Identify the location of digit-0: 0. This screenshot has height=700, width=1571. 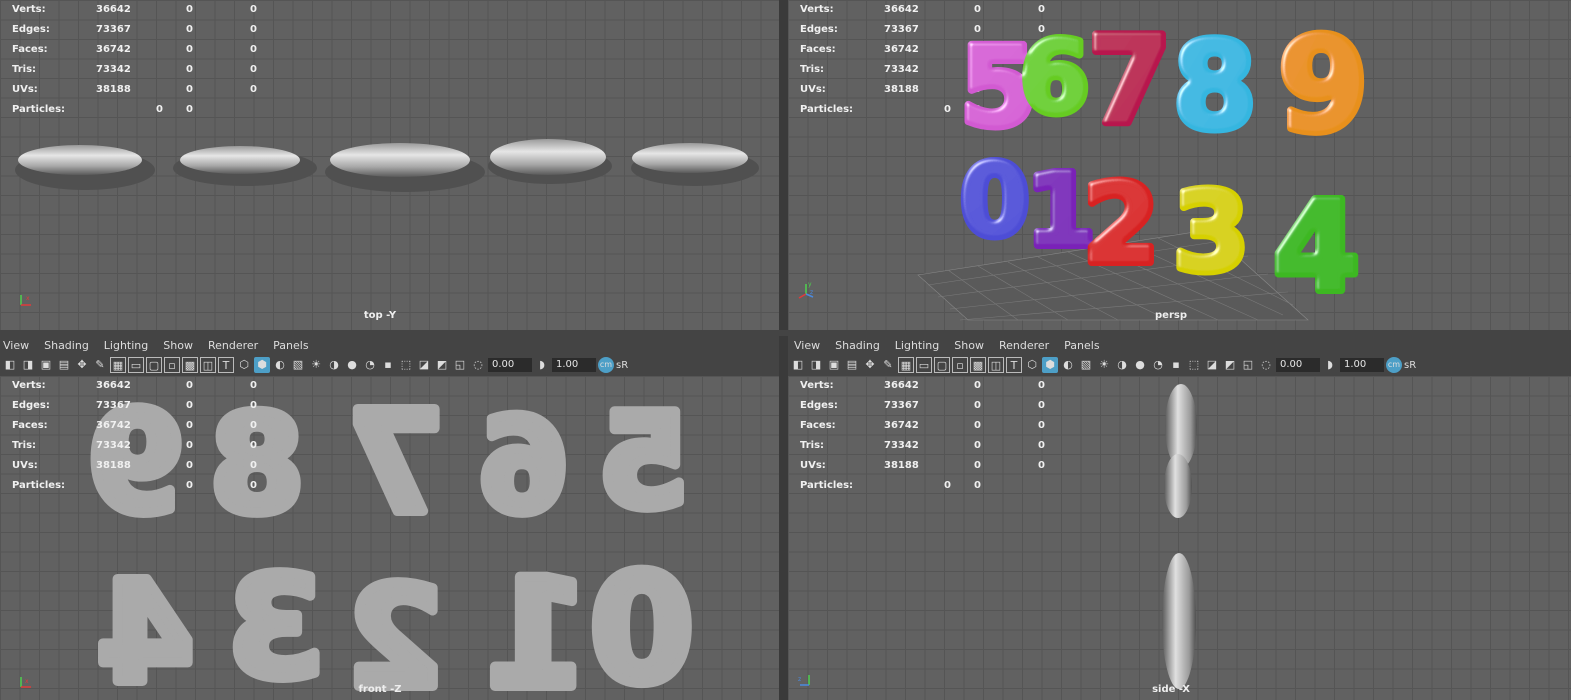
(995, 200).